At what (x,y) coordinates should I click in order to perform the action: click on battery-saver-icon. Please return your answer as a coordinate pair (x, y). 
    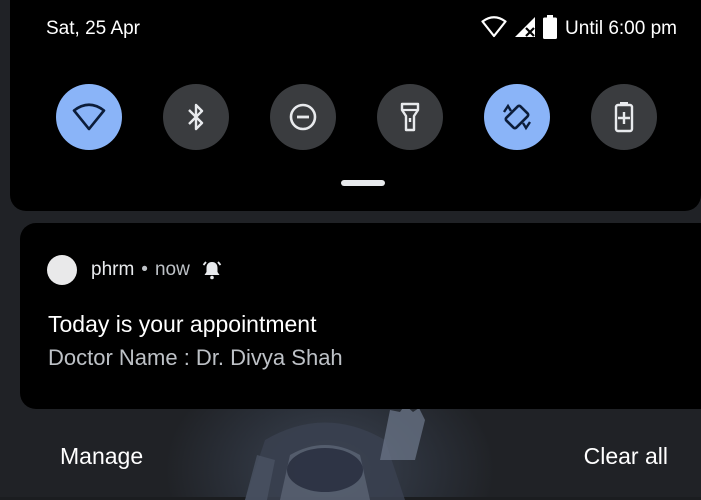
    Looking at the image, I should click on (624, 117).